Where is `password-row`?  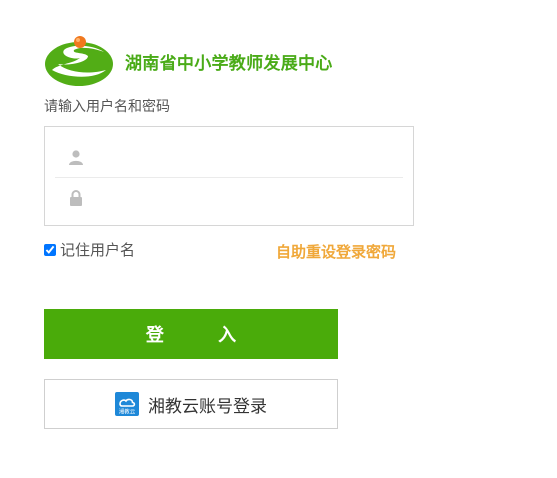
password-row is located at coordinates (229, 198).